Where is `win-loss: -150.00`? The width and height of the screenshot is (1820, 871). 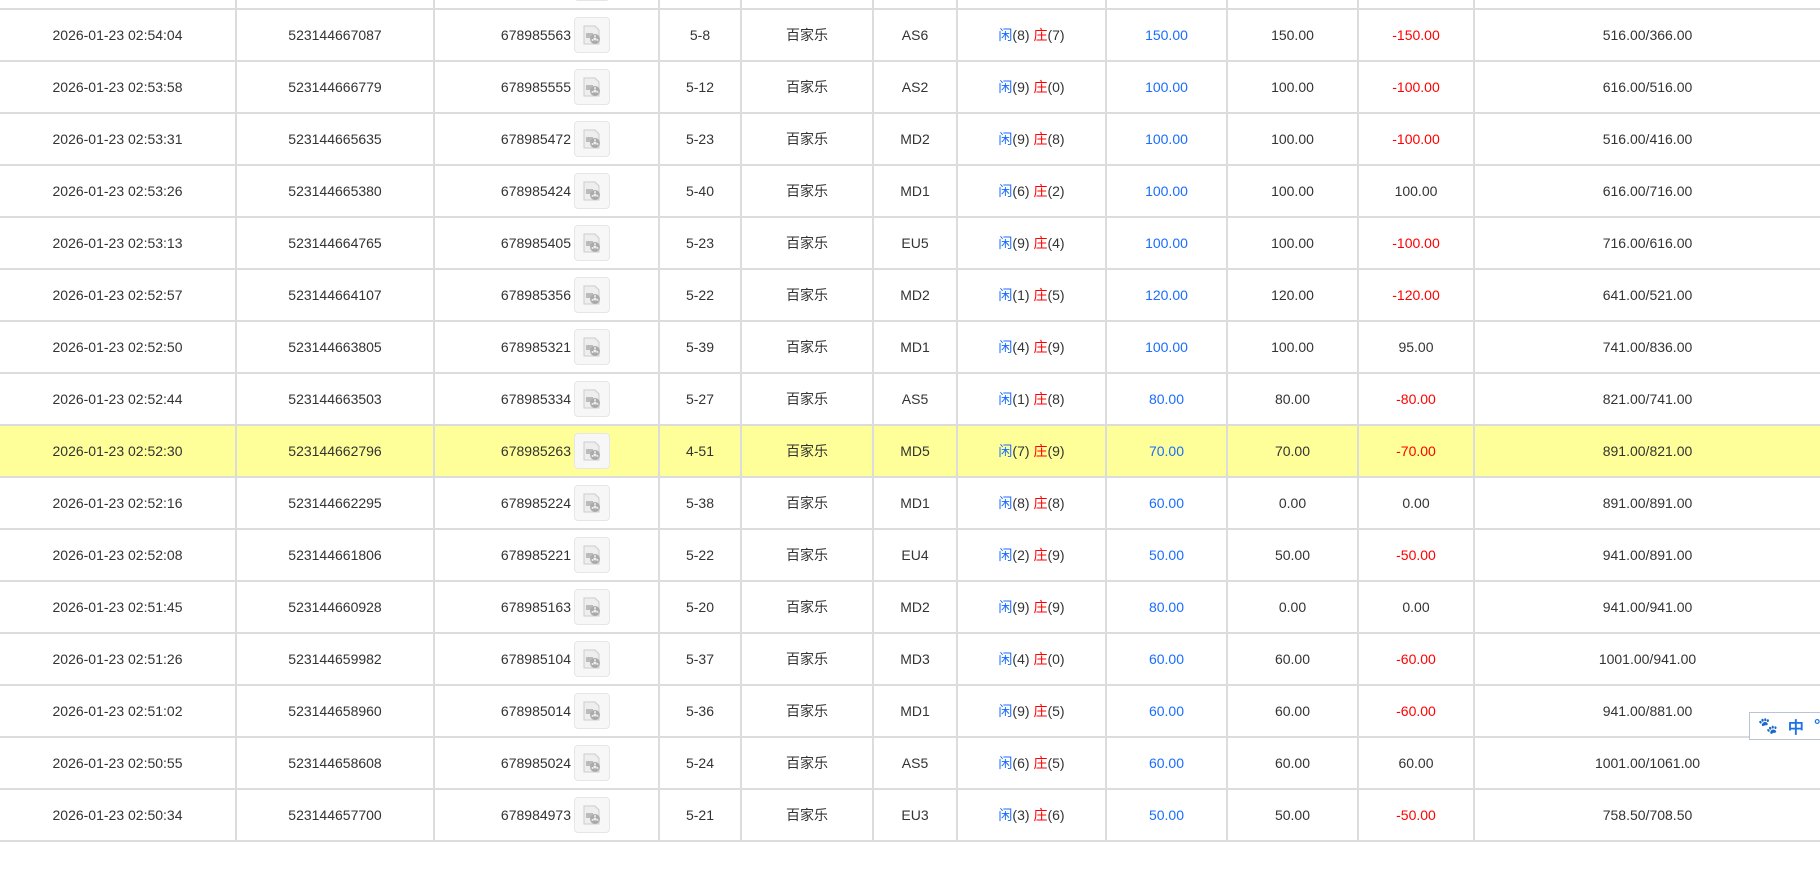 win-loss: -150.00 is located at coordinates (1416, 35).